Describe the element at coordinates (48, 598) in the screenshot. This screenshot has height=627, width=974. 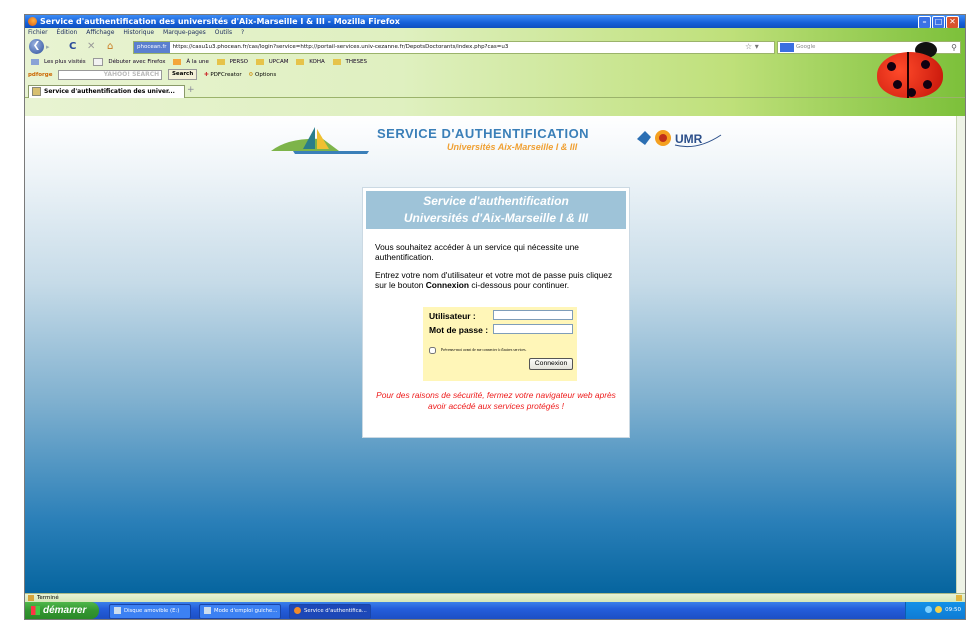
I see `status-text: Terminé` at that location.